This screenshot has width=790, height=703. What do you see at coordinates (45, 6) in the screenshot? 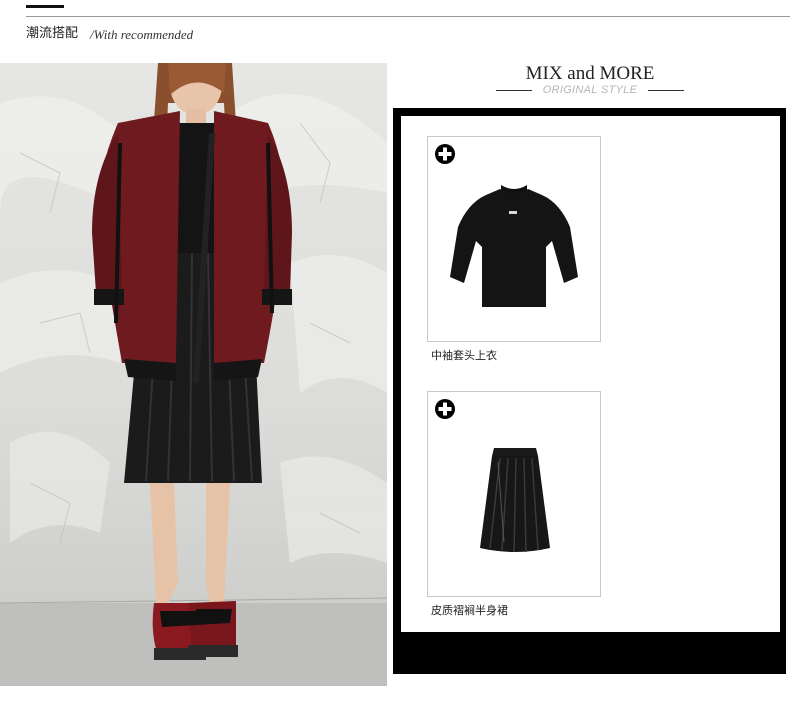
I see `header-accent-bar` at bounding box center [45, 6].